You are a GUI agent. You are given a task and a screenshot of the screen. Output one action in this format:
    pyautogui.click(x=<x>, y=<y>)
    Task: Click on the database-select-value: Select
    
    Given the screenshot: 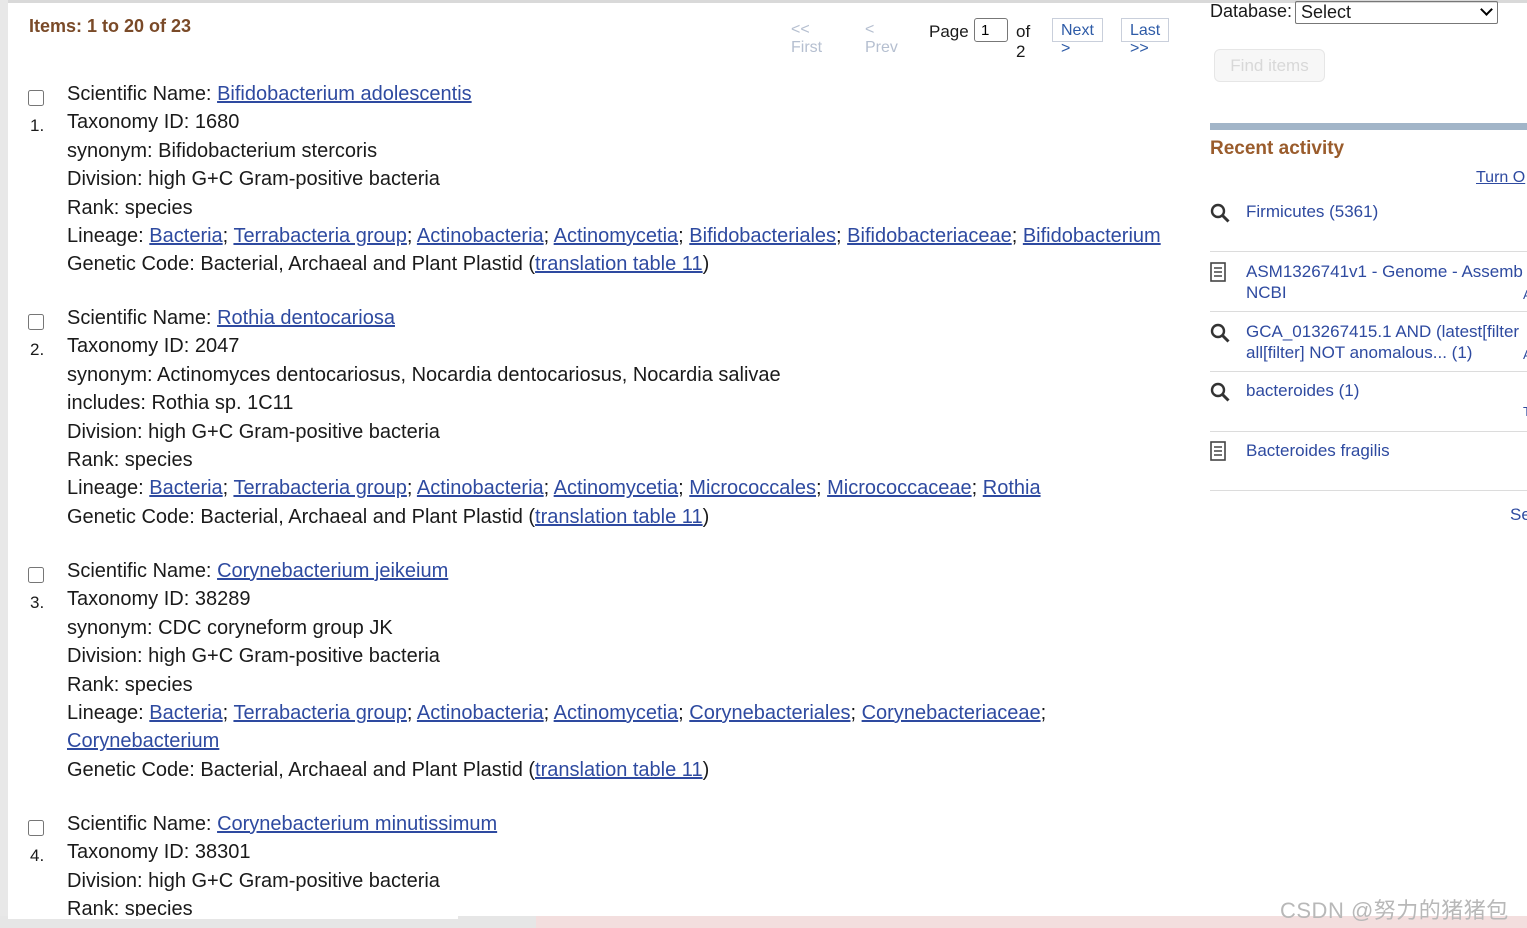 What is the action you would take?
    pyautogui.click(x=1326, y=12)
    